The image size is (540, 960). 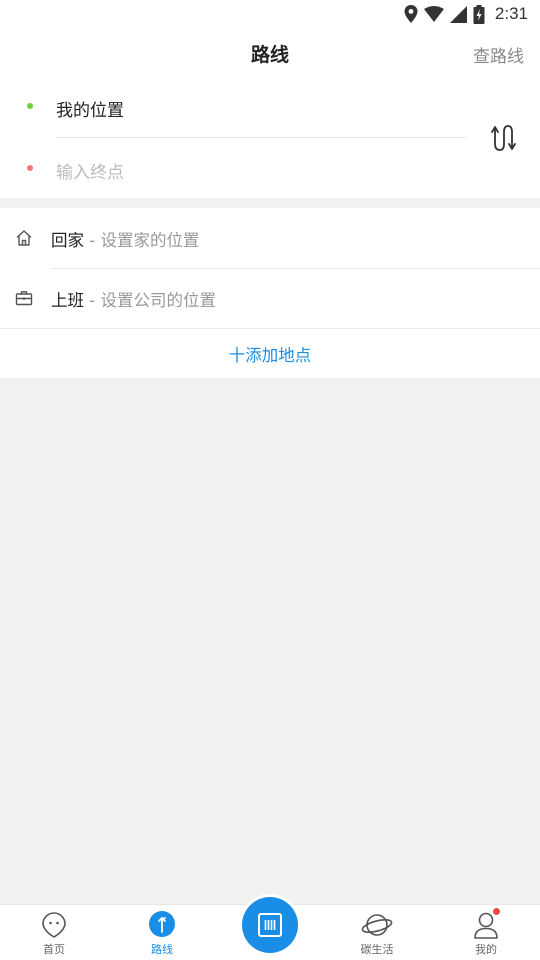 I want to click on tab-carbon-life: 碳生活, so click(x=377, y=932).